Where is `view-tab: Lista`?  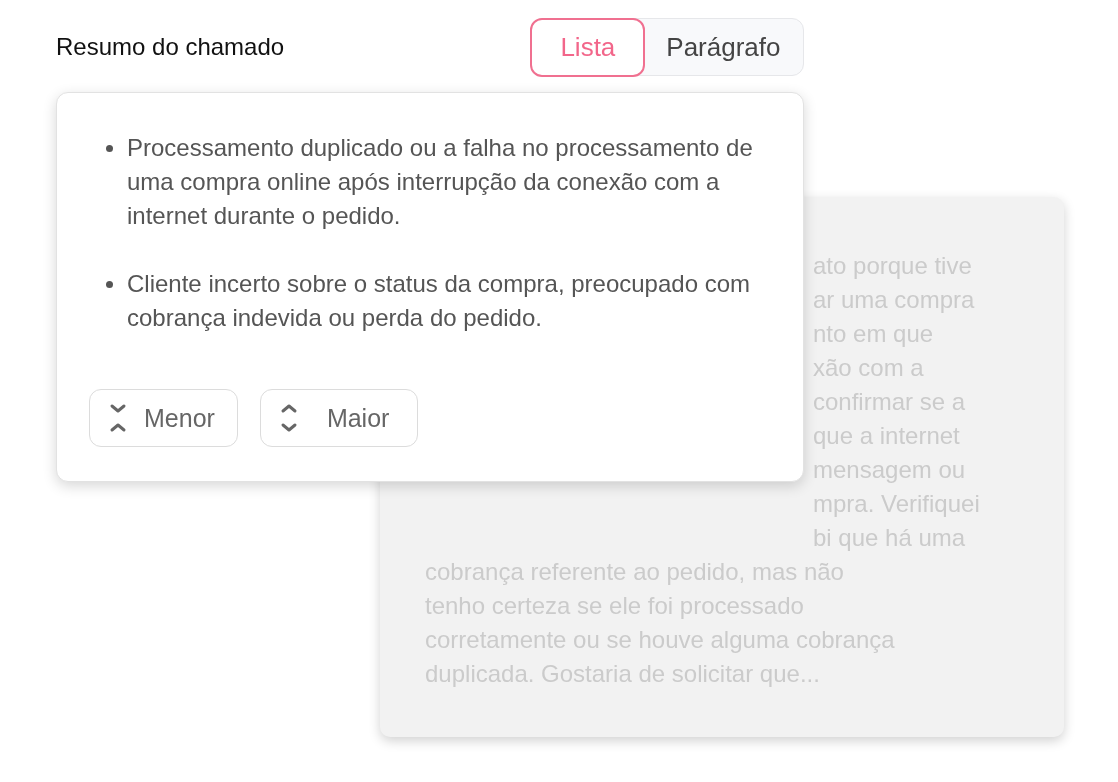
view-tab: Lista is located at coordinates (588, 47).